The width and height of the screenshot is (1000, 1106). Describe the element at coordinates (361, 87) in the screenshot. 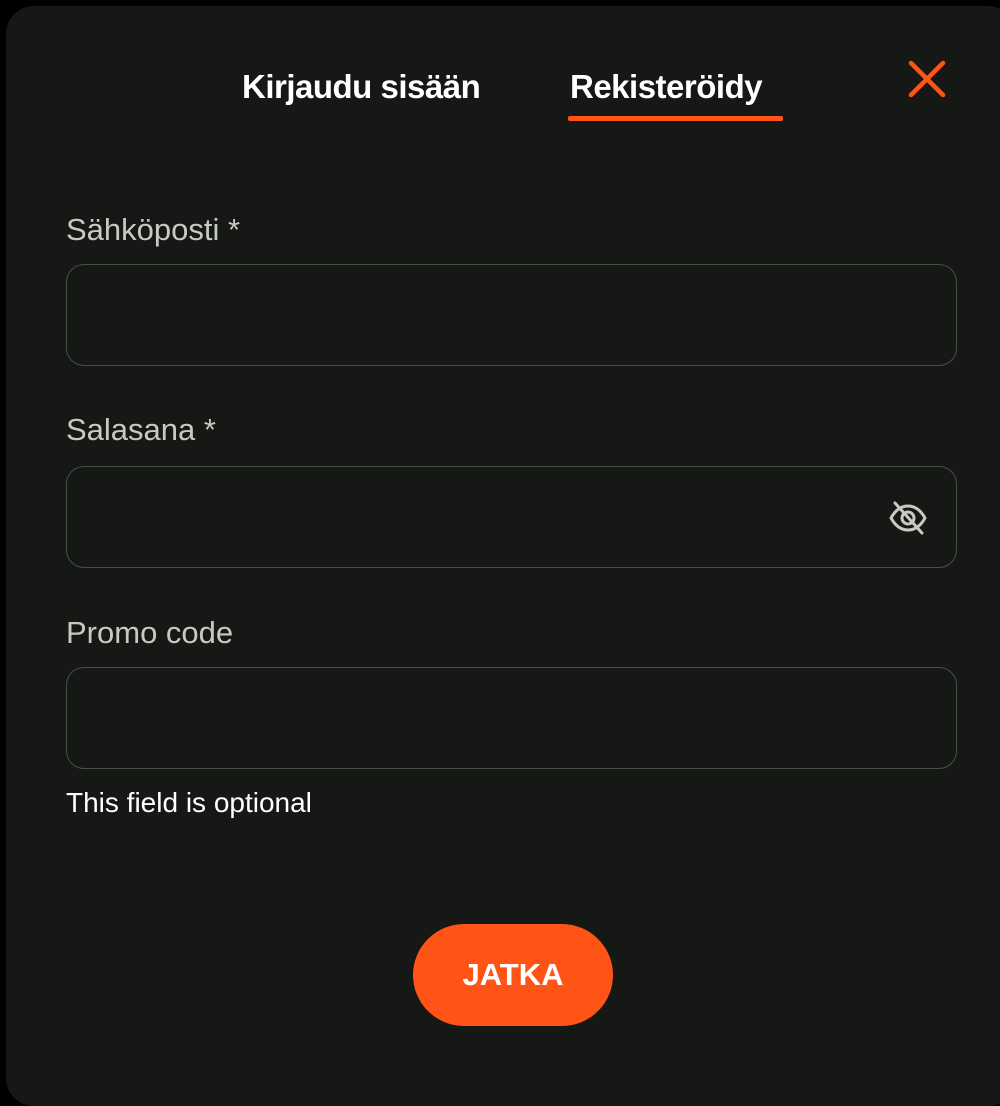

I see `tab-login: Kirjaudu sisään` at that location.